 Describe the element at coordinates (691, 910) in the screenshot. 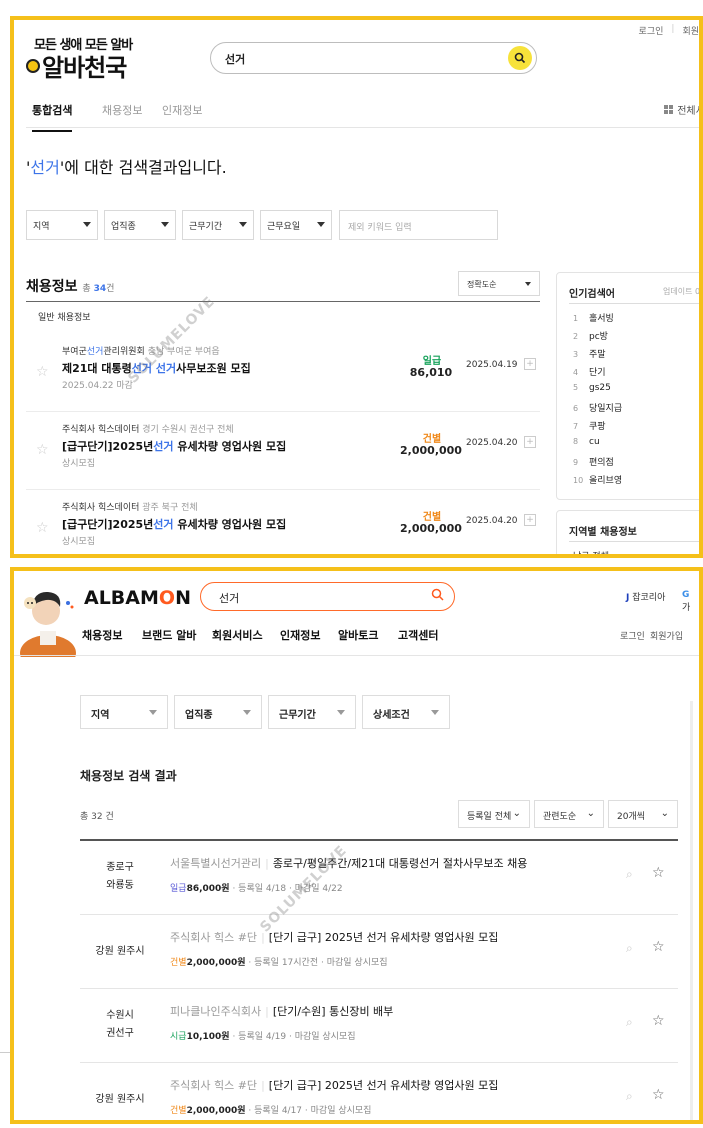

I see `scrollbar` at that location.